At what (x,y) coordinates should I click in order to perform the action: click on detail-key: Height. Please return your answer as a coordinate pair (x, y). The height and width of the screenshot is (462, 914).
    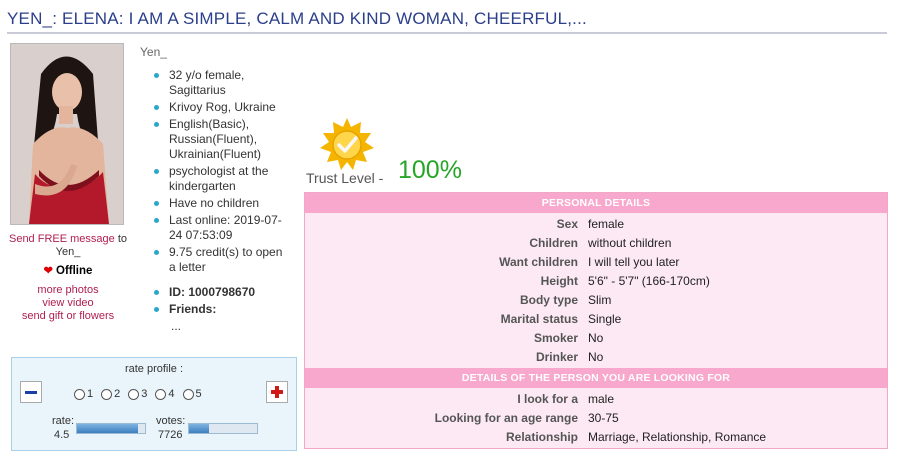
    Looking at the image, I should click on (559, 281).